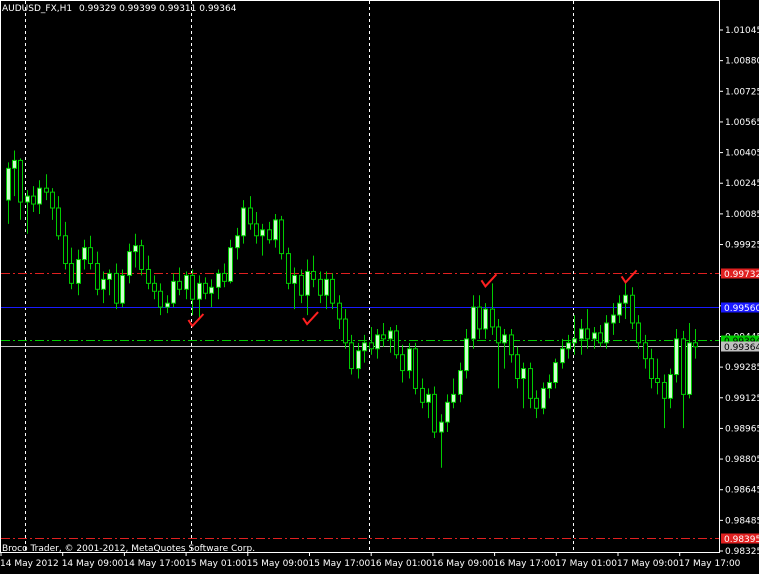 This screenshot has width=759, height=574. Describe the element at coordinates (742, 491) in the screenshot. I see `y-tick-label: 0.98645` at that location.